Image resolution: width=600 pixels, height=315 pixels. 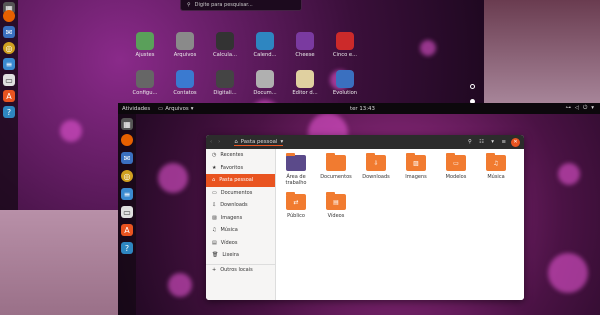 What do you see at coordinates (214, 230) in the screenshot?
I see `music-icon: ♫` at bounding box center [214, 230].